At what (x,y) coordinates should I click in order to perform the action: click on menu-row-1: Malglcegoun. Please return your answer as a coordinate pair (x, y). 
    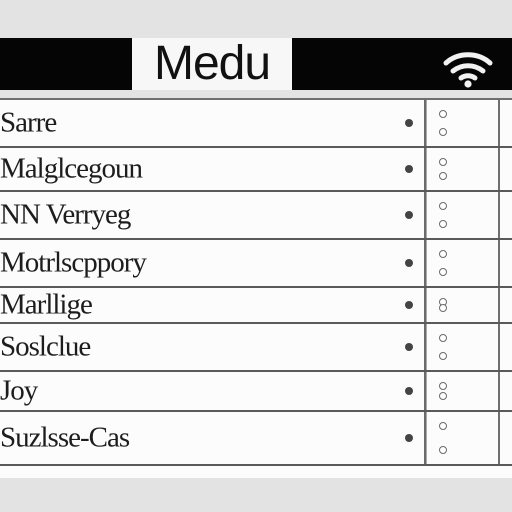
    Looking at the image, I should click on (256, 170).